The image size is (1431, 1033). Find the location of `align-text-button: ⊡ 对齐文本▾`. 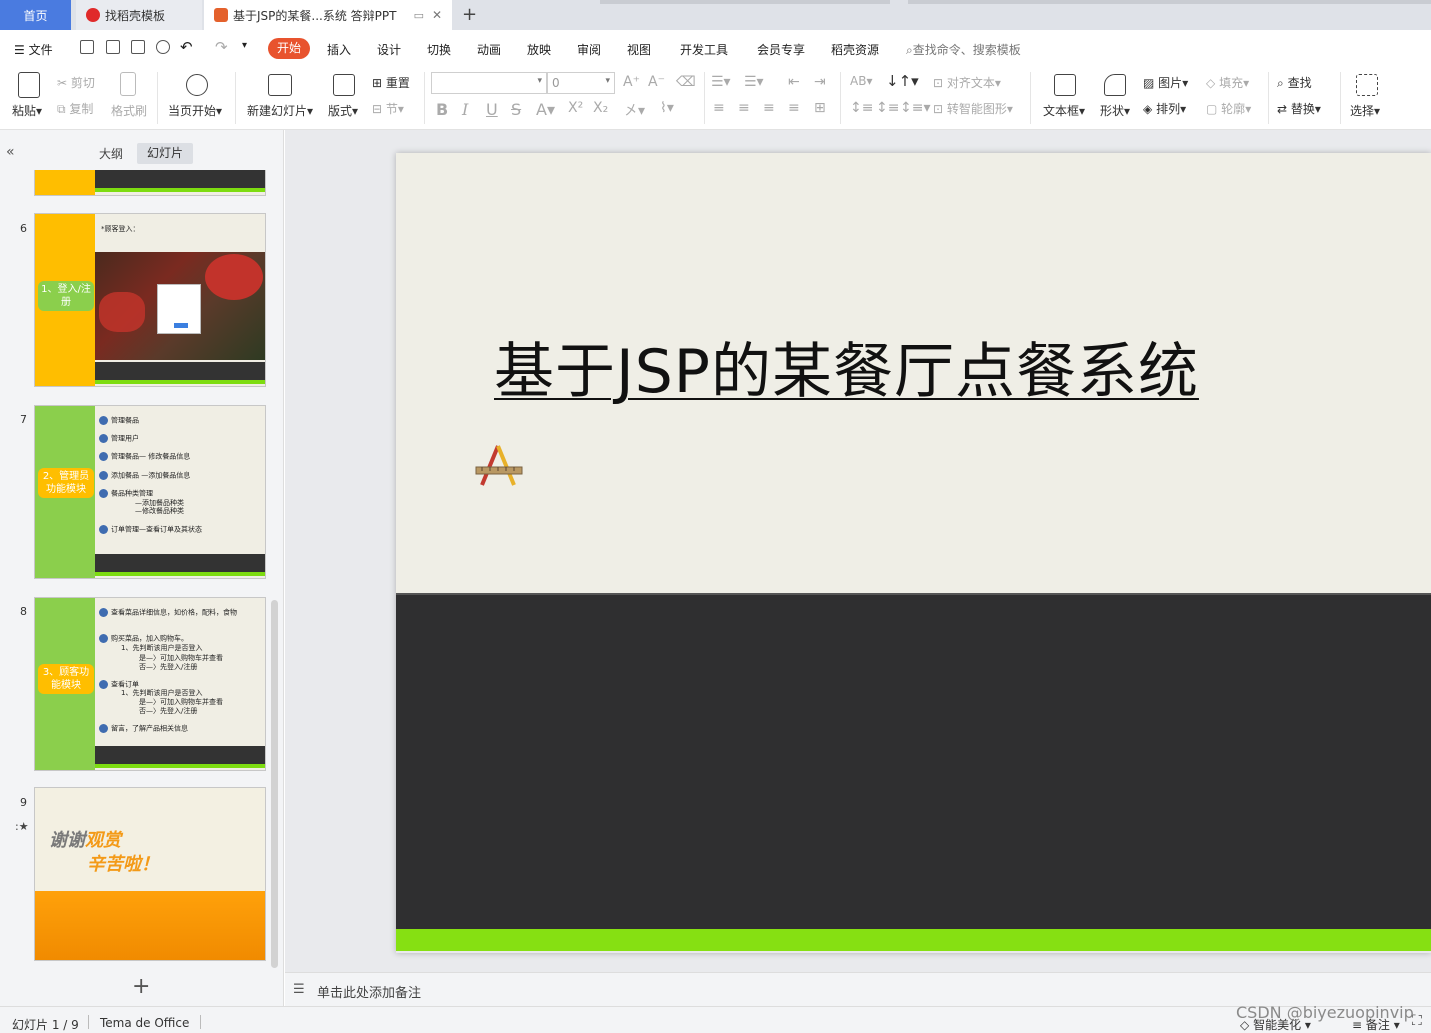

align-text-button: ⊡ 对齐文本▾ is located at coordinates (967, 82).